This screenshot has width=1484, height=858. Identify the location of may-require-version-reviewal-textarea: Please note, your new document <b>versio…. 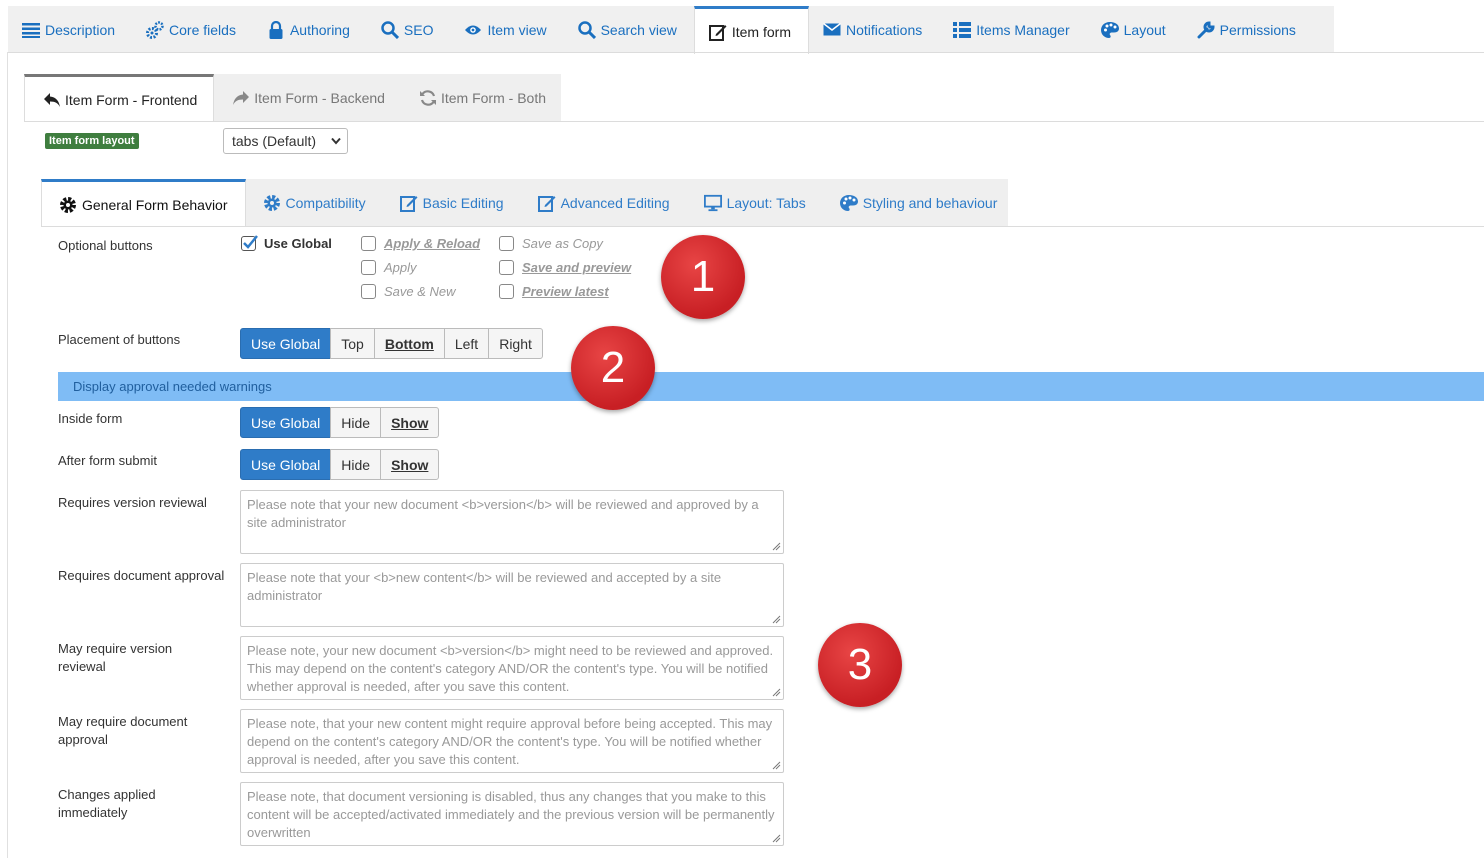
(512, 668).